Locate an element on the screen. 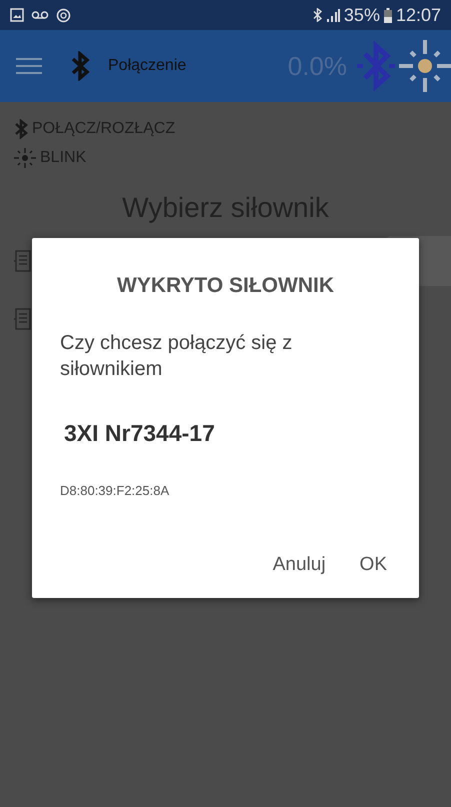  signal-icon is located at coordinates (333, 15).